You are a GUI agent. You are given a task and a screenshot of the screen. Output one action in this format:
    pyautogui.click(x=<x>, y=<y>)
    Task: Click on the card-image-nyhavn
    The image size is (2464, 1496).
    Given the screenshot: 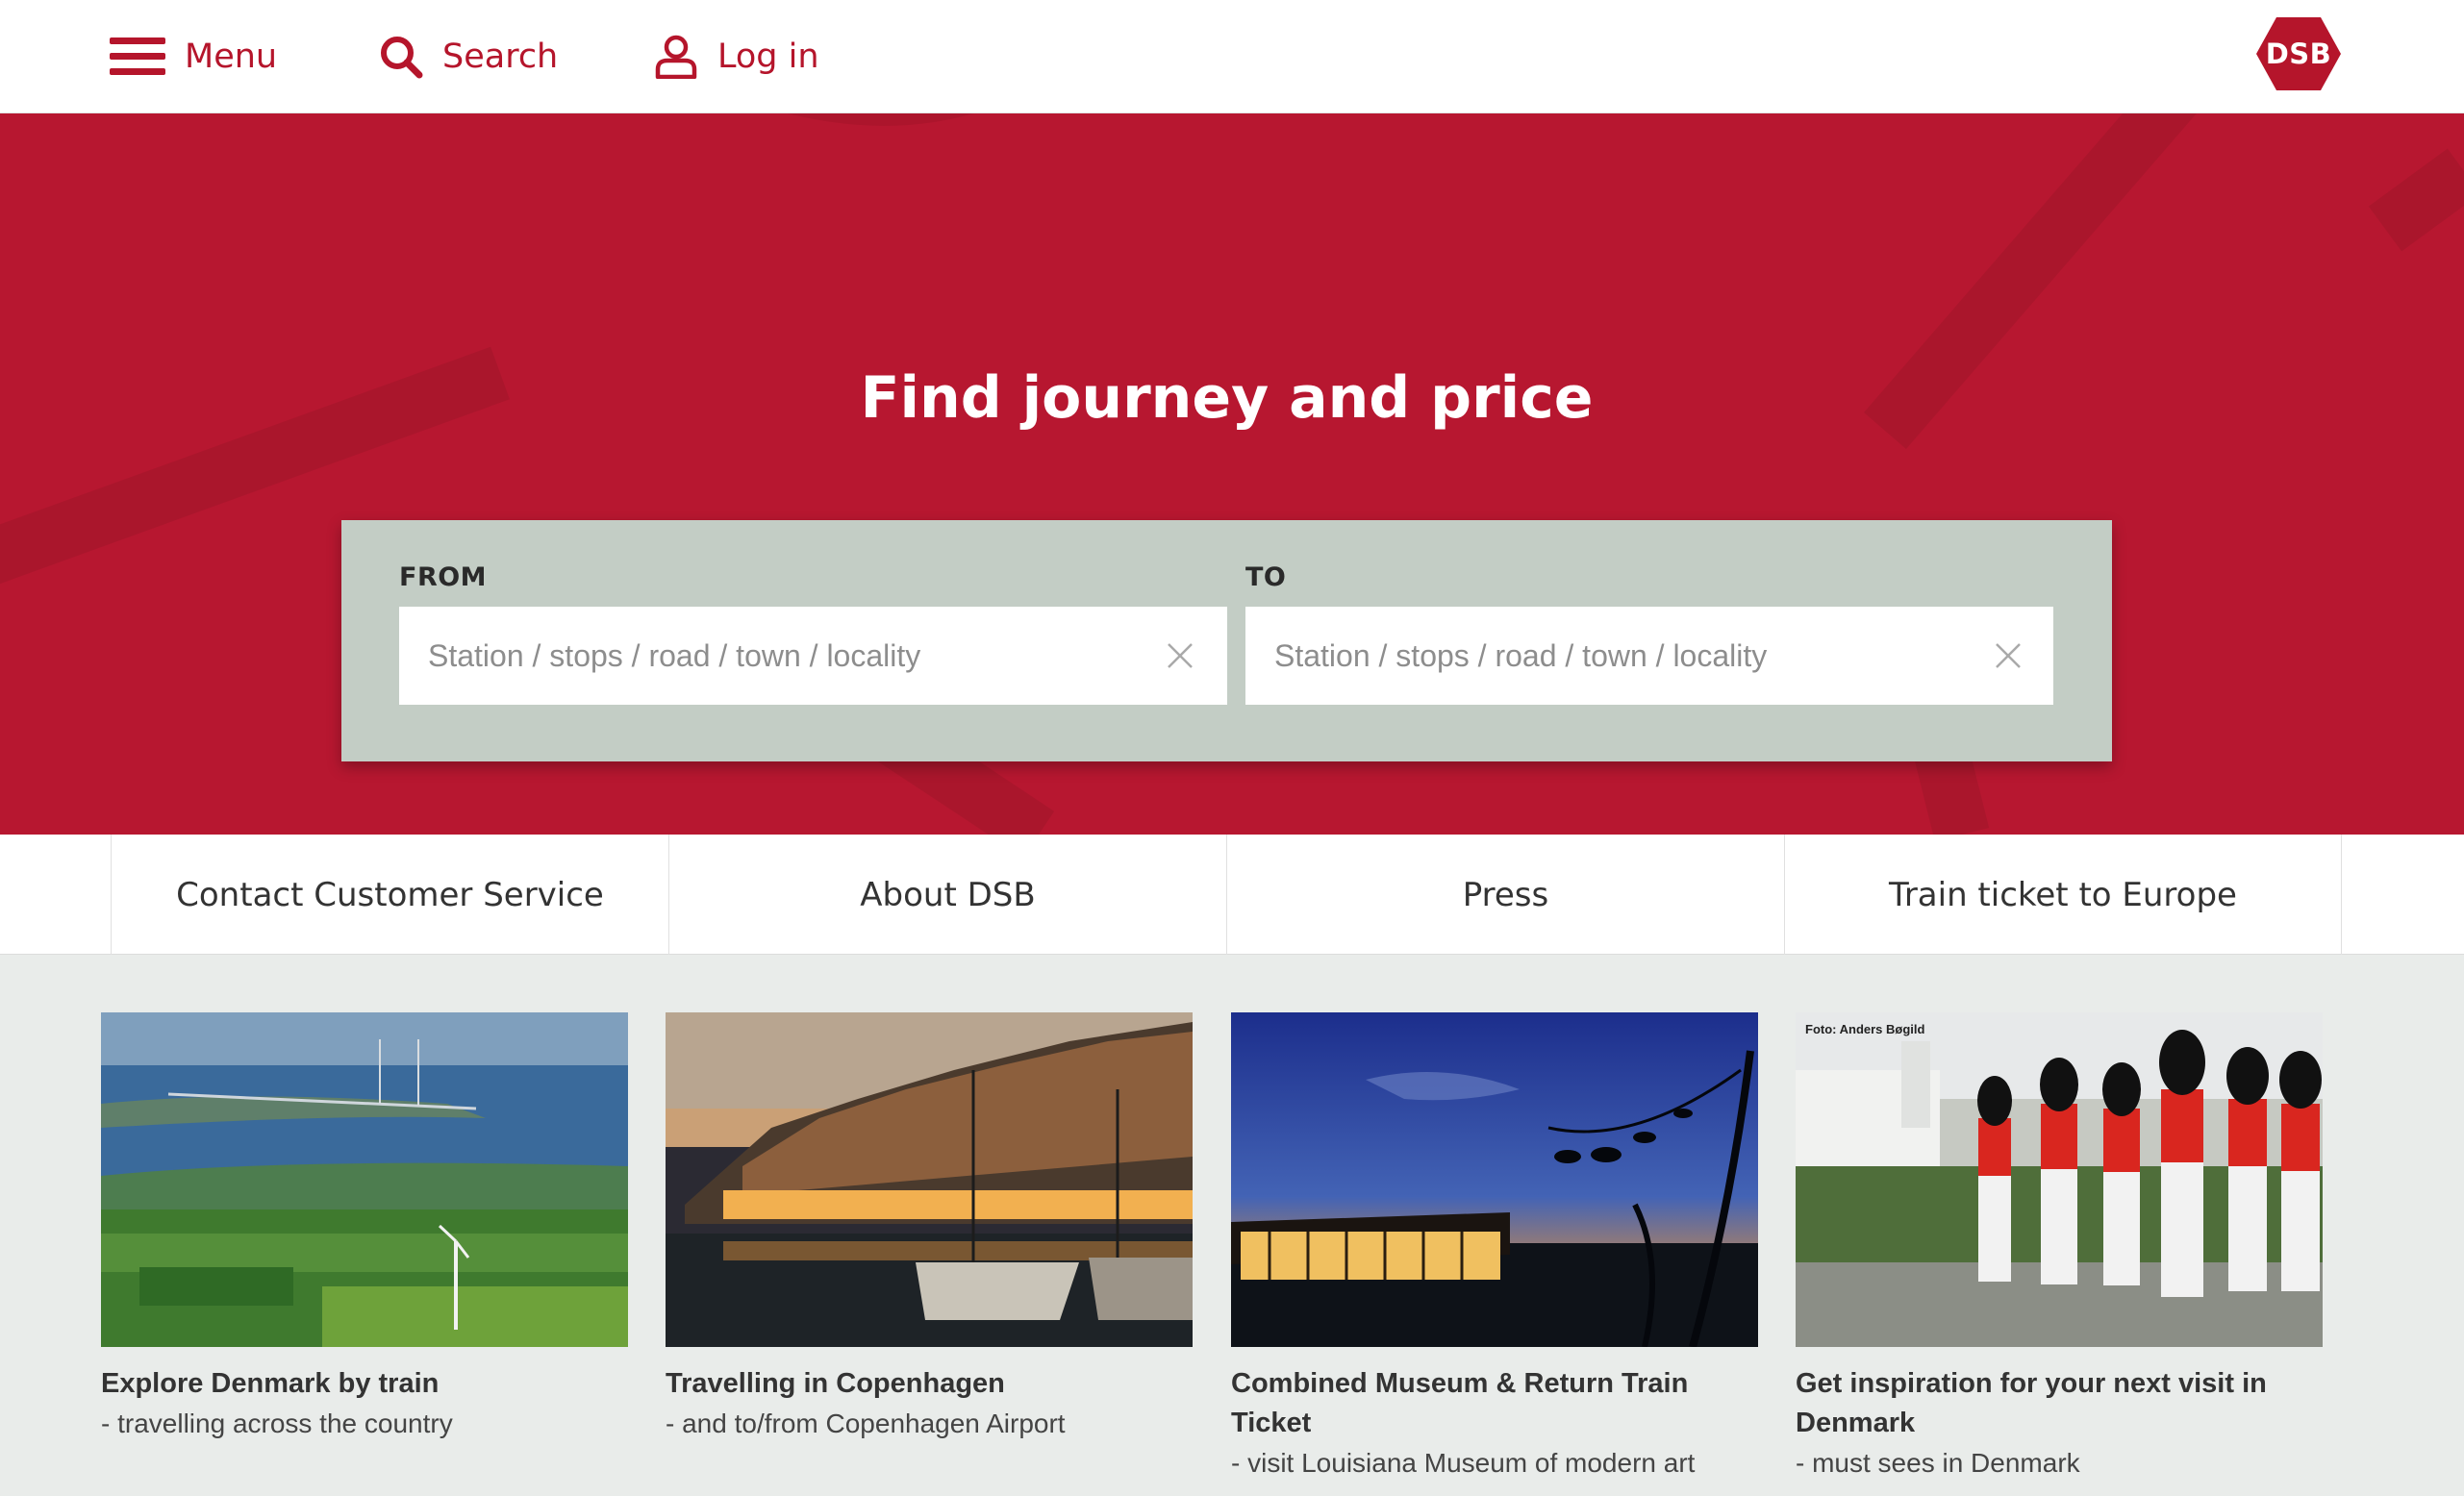 What is the action you would take?
    pyautogui.click(x=929, y=1179)
    